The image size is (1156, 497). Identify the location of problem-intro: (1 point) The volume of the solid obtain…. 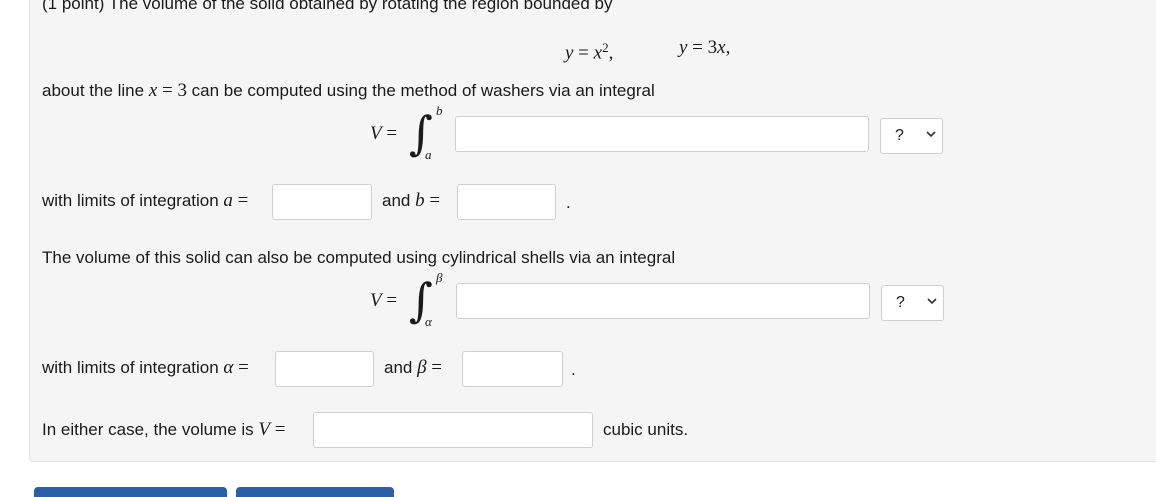
(327, 6).